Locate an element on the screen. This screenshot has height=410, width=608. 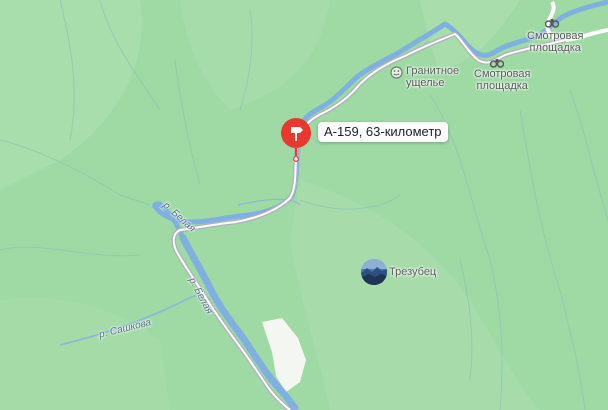
poi-label-viewpoint-1: Смотровая площадка is located at coordinates (555, 42).